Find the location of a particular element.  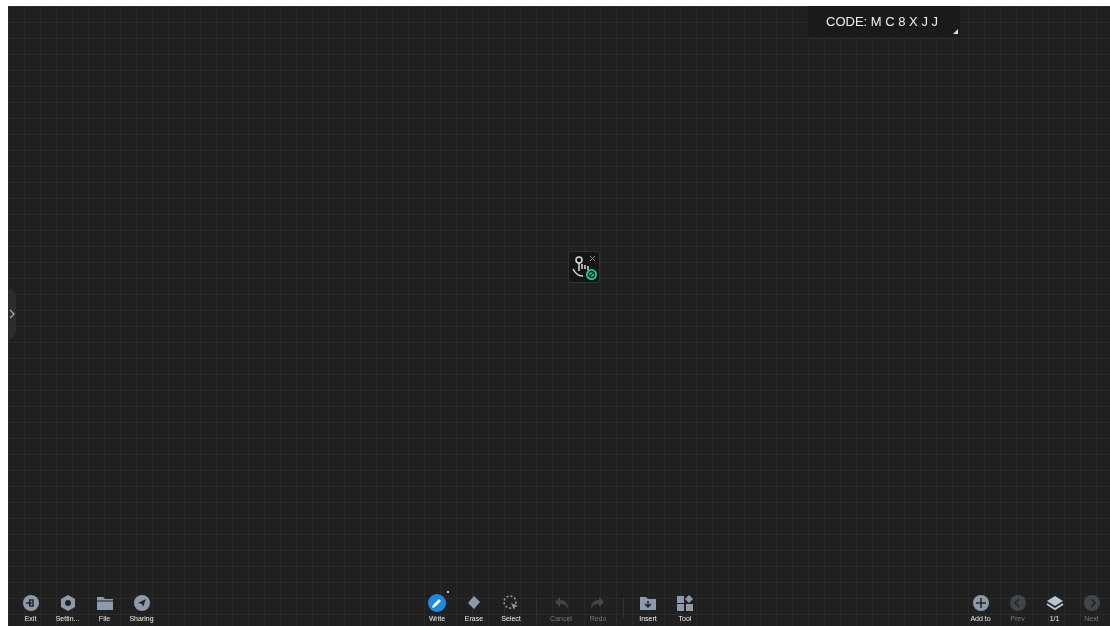

close-icon is located at coordinates (592, 258).